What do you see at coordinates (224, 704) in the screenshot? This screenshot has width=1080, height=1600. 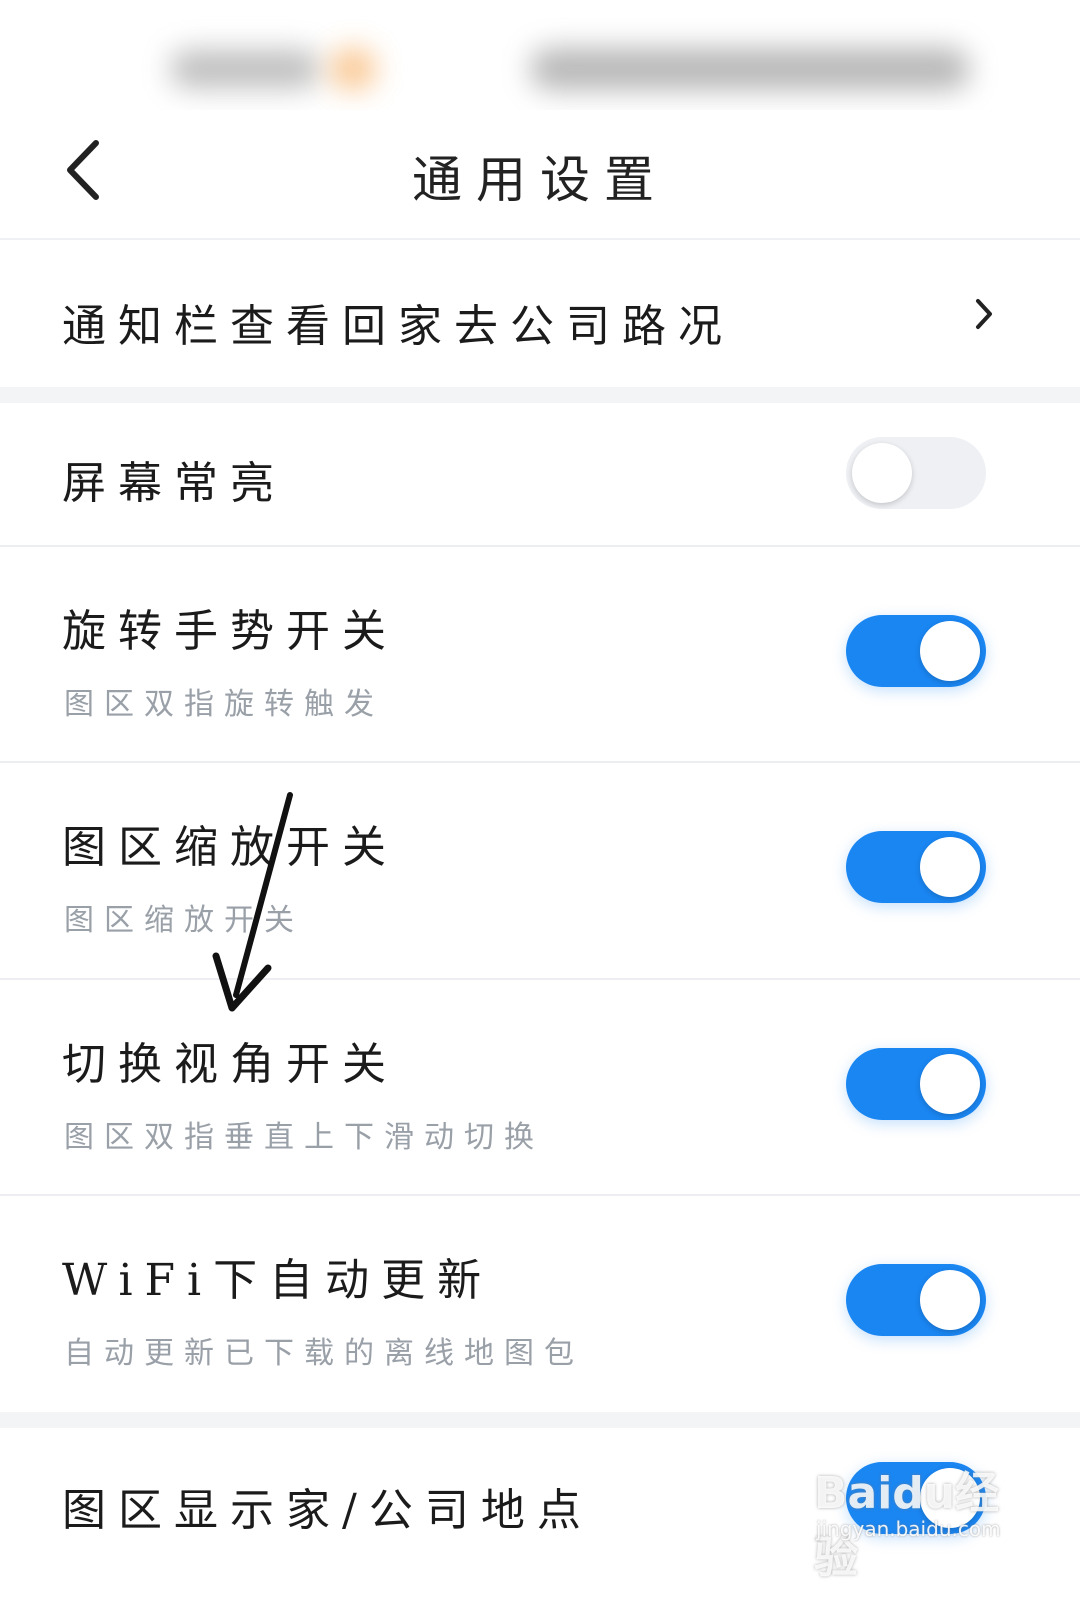 I see `setting-subtitle: 图区双指旋转触发` at bounding box center [224, 704].